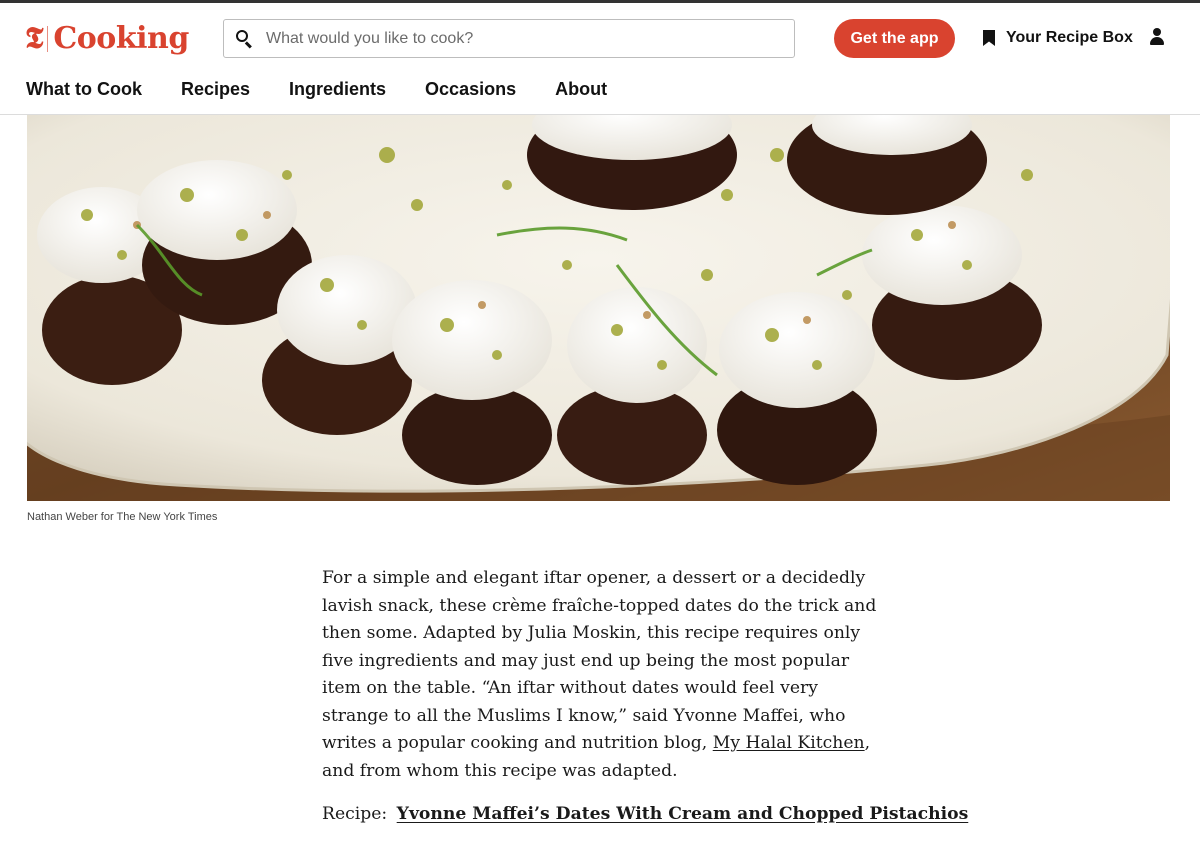 The image size is (1200, 847). What do you see at coordinates (245, 39) in the screenshot?
I see `search-icon` at bounding box center [245, 39].